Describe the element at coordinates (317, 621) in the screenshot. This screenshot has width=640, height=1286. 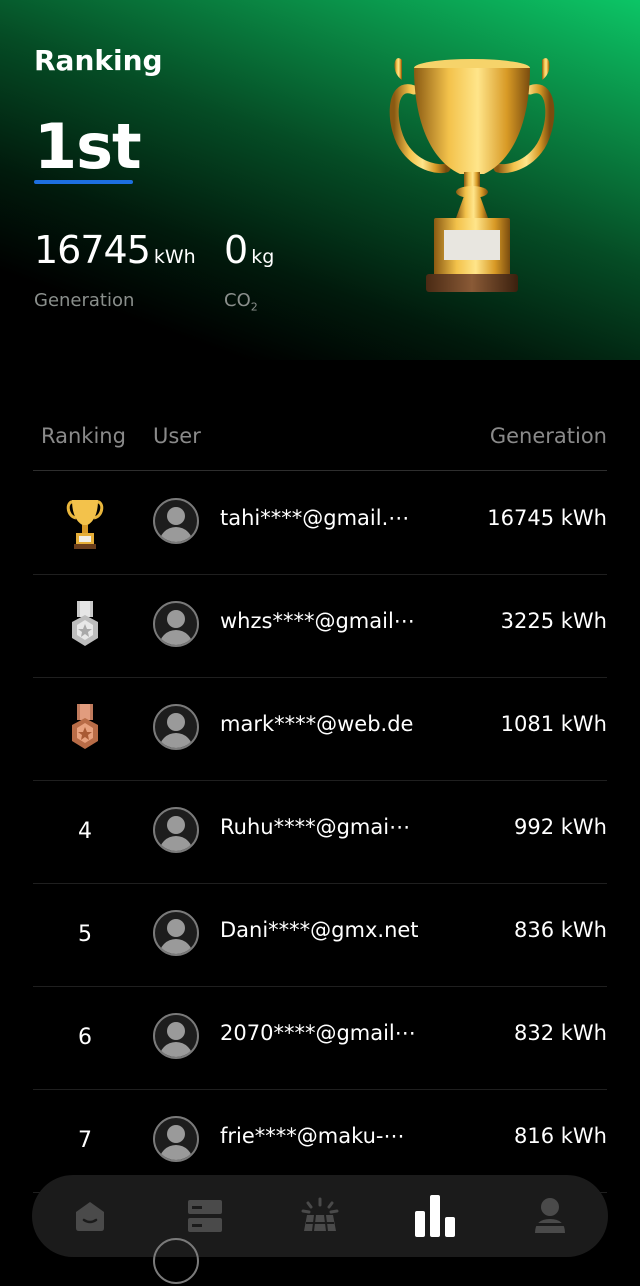
I see `user-email: whzs****@gmail⋯` at that location.